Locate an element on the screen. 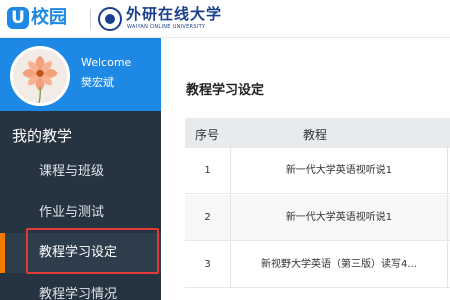 The image size is (450, 300). annotation-highlight-box is located at coordinates (92, 251).